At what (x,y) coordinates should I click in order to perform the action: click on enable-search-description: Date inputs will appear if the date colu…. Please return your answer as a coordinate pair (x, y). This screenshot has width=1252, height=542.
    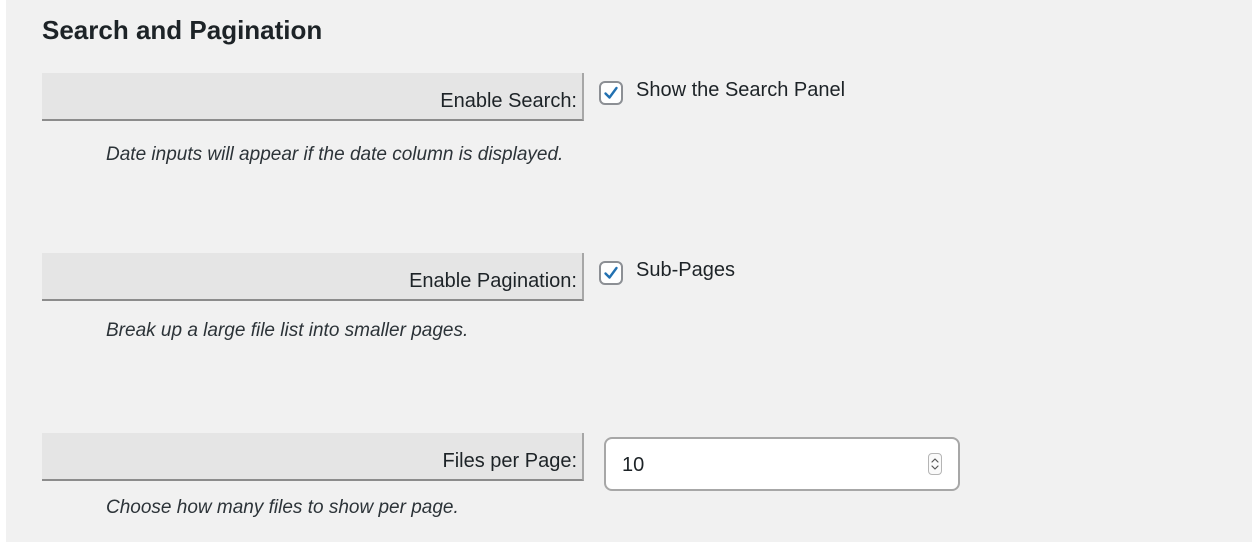
    Looking at the image, I should click on (335, 154).